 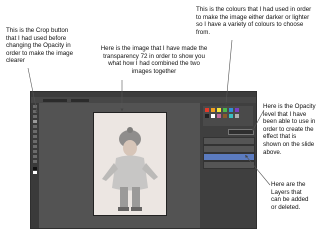 What do you see at coordinates (35, 141) in the screenshot?
I see `eraser-tool-icon` at bounding box center [35, 141].